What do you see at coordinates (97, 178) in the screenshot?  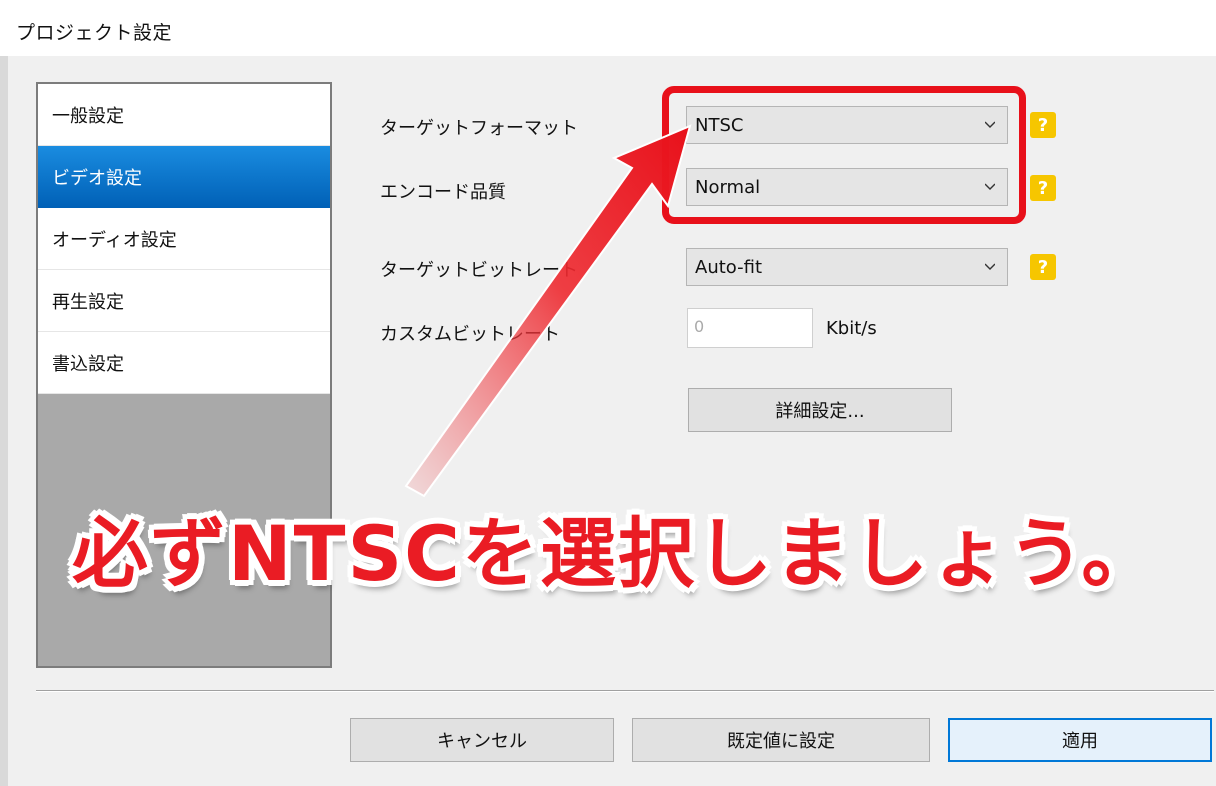 I see `sidebar-item-label: ビデオ設定` at bounding box center [97, 178].